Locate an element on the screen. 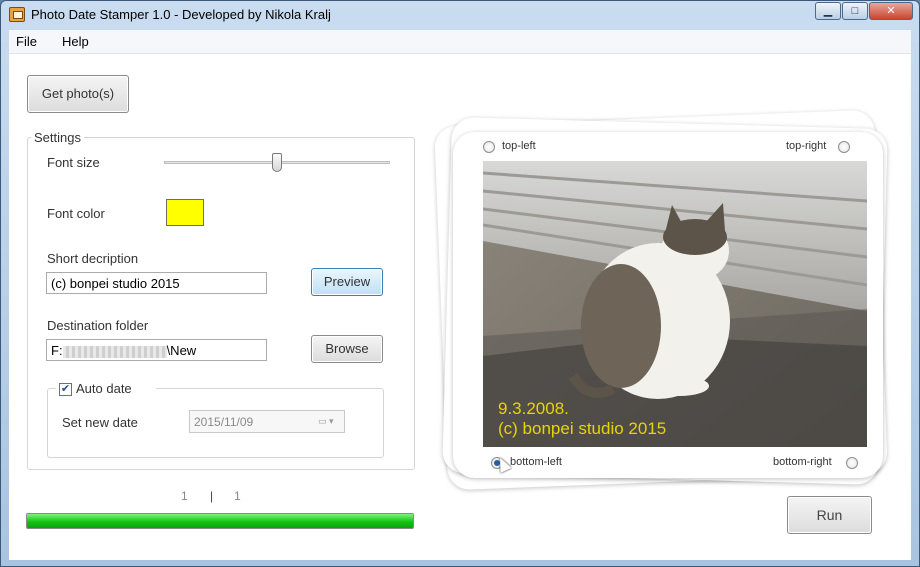  font-size-slider-thumb is located at coordinates (277, 162).